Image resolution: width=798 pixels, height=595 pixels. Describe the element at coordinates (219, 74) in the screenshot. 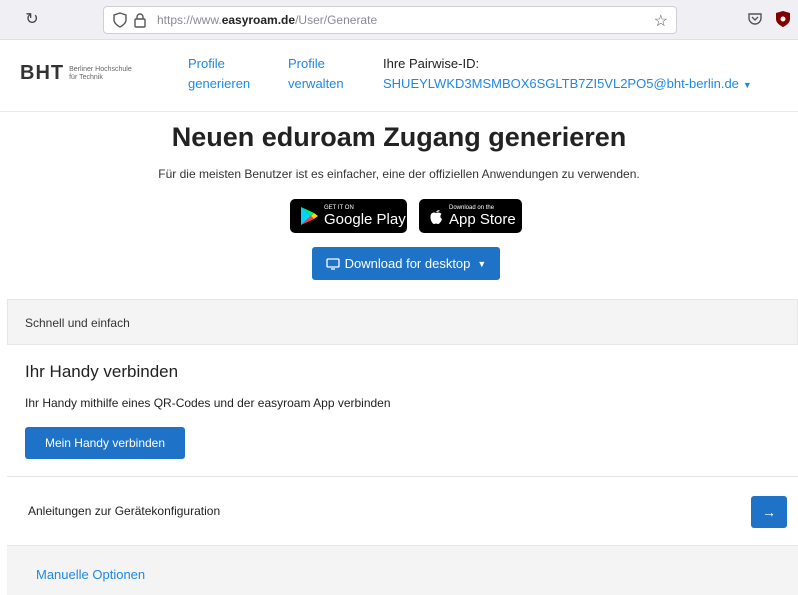

I see `nav-generate-profiles: Profile generieren` at that location.